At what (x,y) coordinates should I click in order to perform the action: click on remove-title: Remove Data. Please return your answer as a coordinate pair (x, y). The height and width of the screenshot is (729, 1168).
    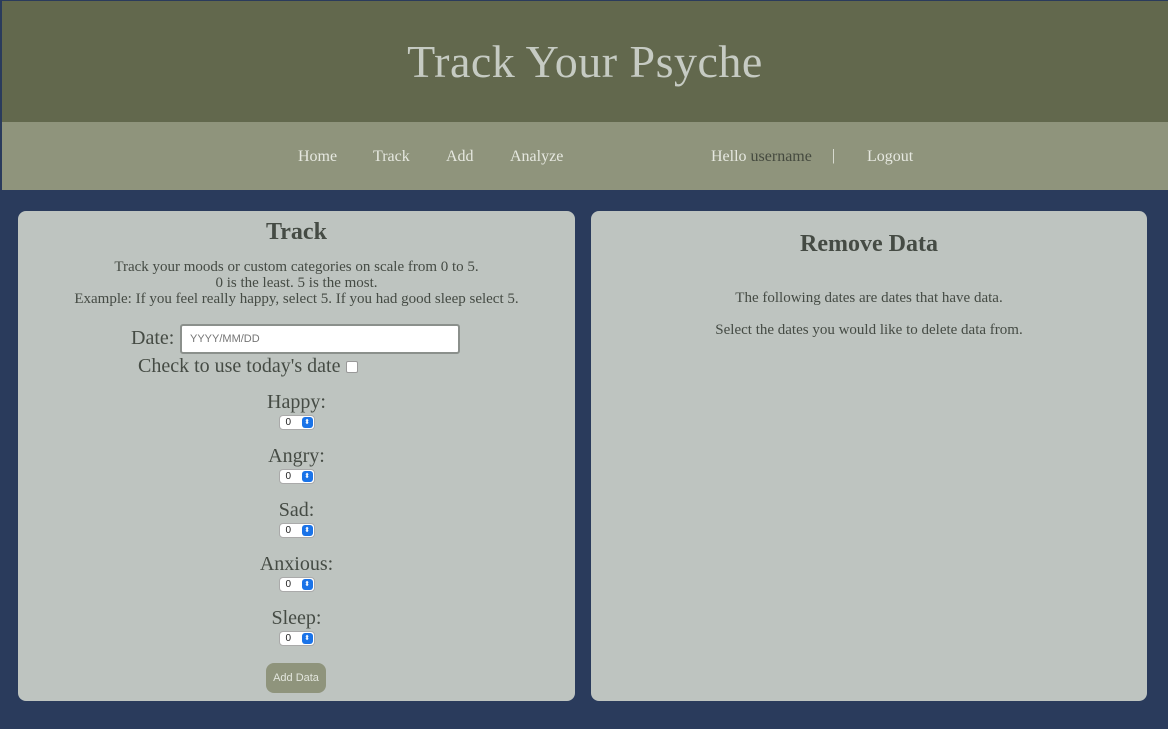
    Looking at the image, I should click on (869, 244).